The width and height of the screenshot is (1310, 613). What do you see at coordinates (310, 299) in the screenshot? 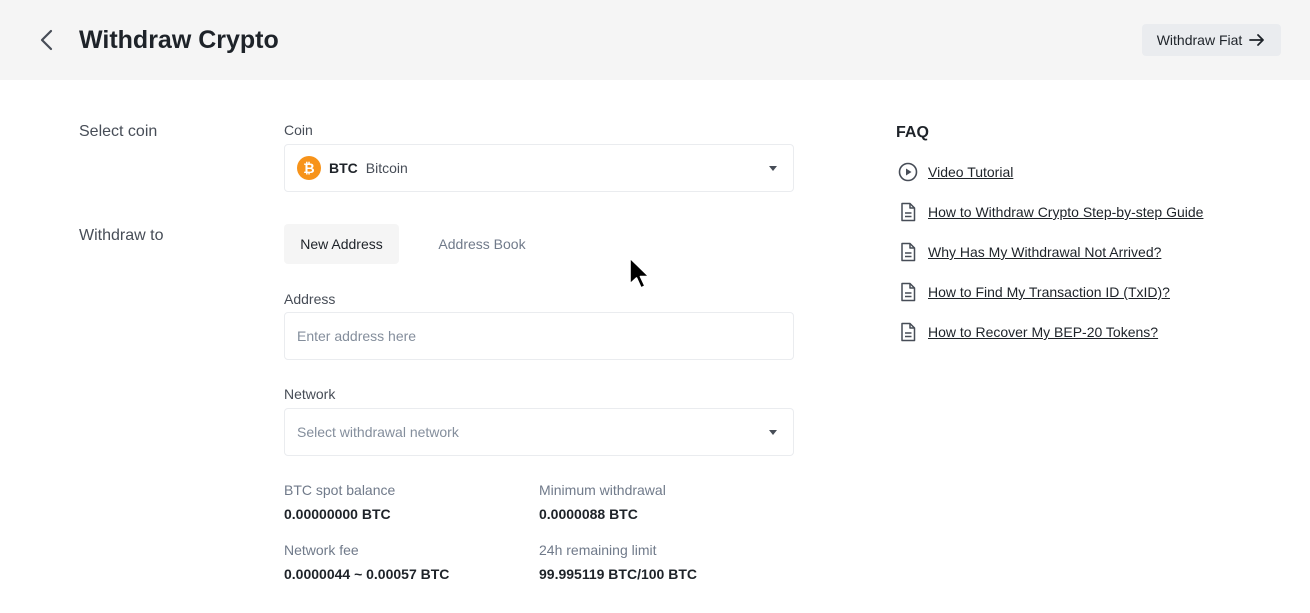
I see `address-field-label: Address` at bounding box center [310, 299].